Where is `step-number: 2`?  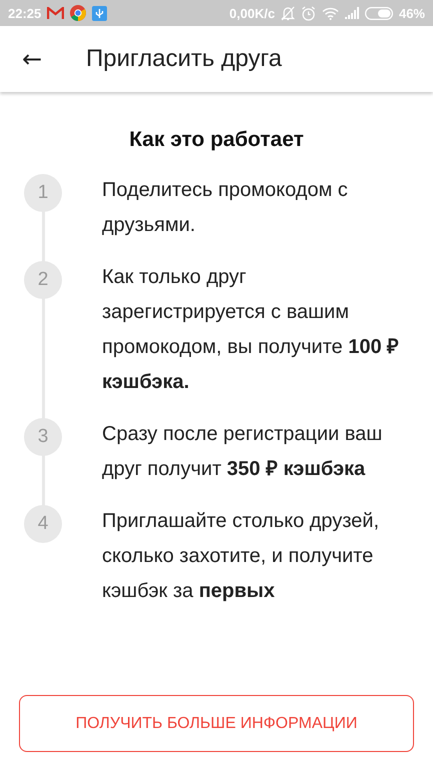
step-number: 2 is located at coordinates (43, 280).